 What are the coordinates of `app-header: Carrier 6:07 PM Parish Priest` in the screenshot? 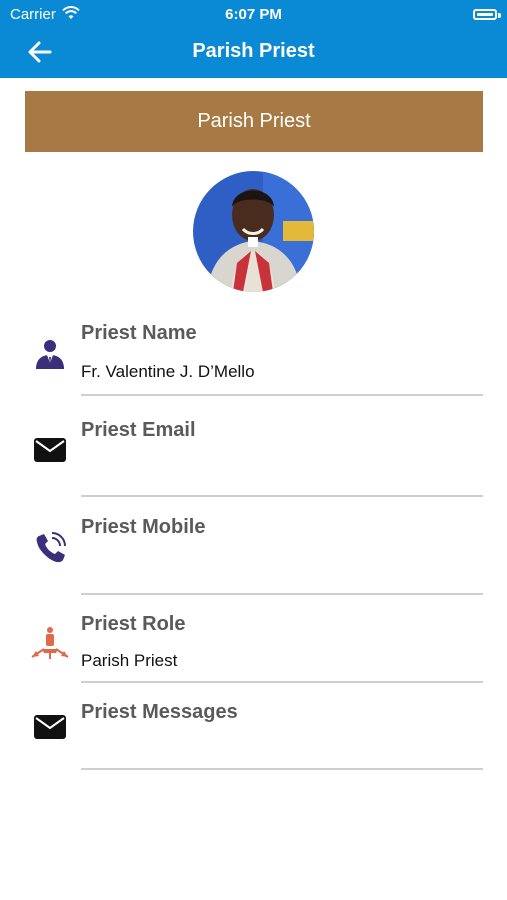 It's located at (253, 39).